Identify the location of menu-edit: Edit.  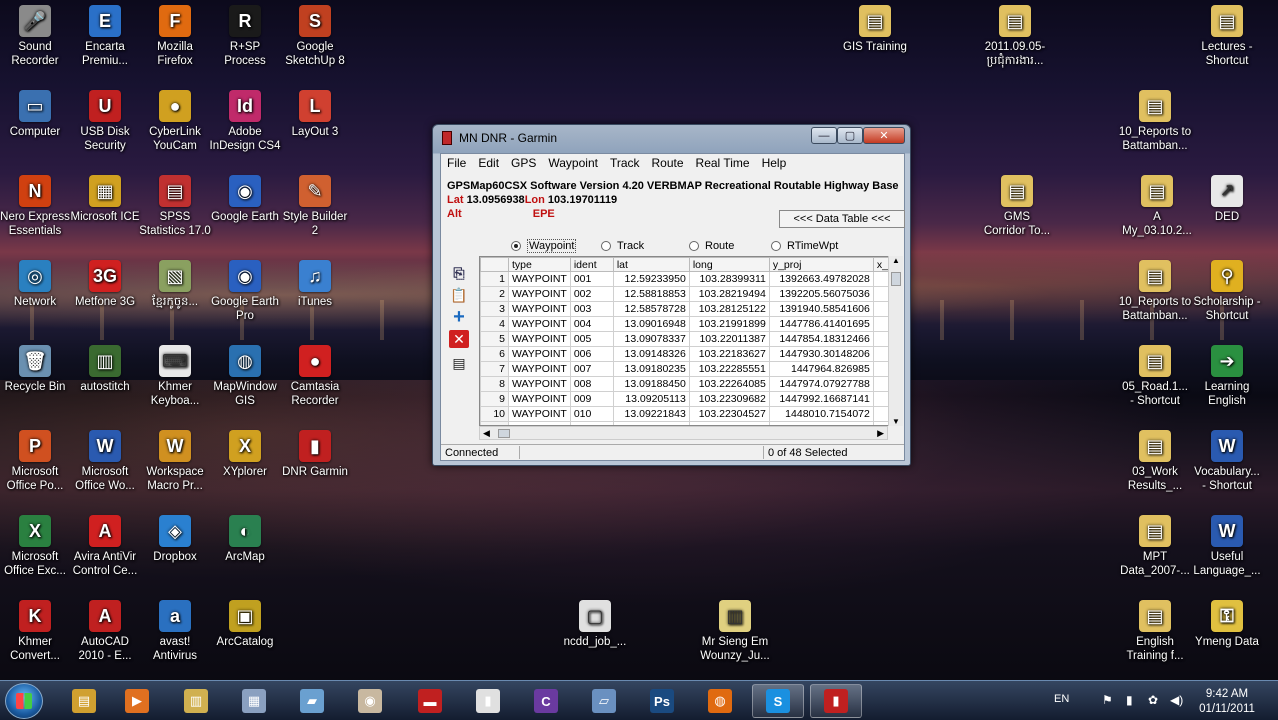
(488, 163).